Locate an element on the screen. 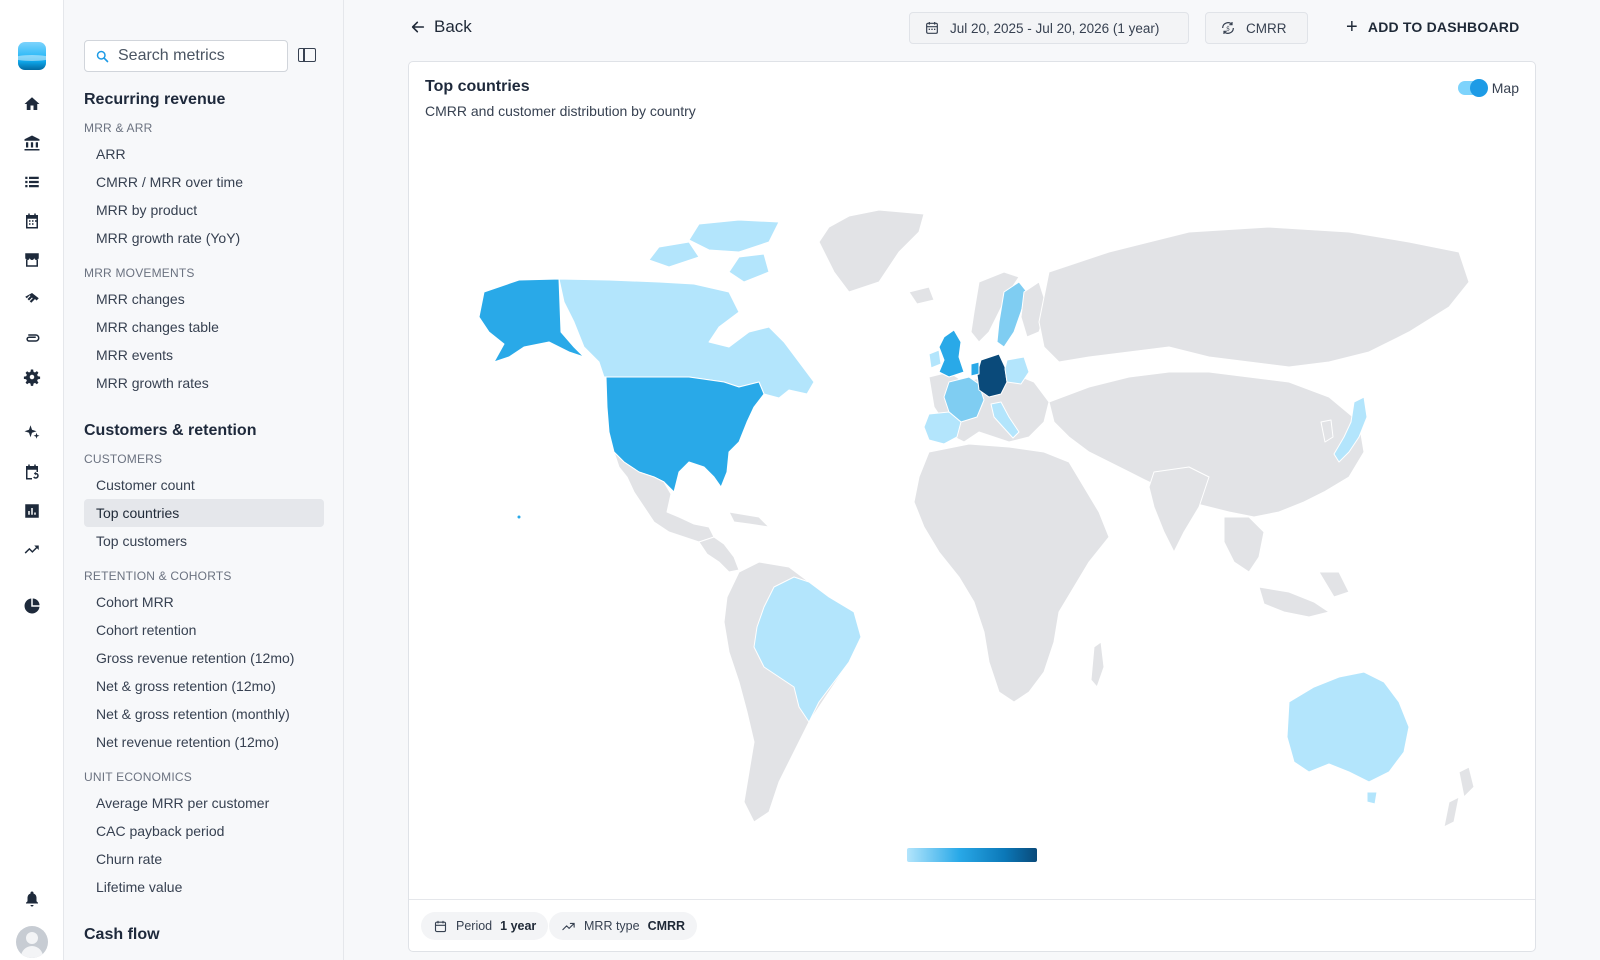  period-value: 1 year is located at coordinates (518, 926).